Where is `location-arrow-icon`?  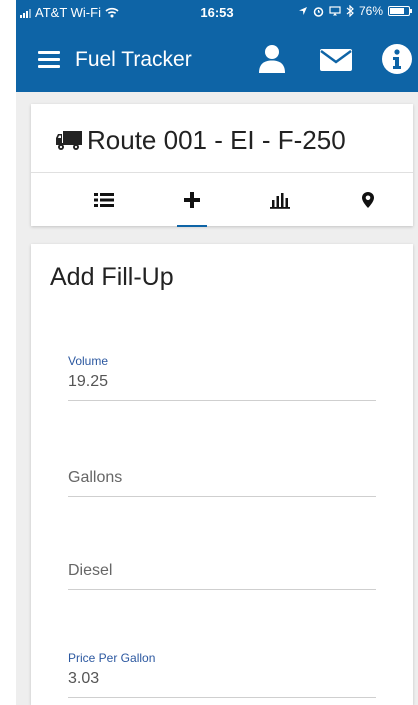 location-arrow-icon is located at coordinates (302, 11).